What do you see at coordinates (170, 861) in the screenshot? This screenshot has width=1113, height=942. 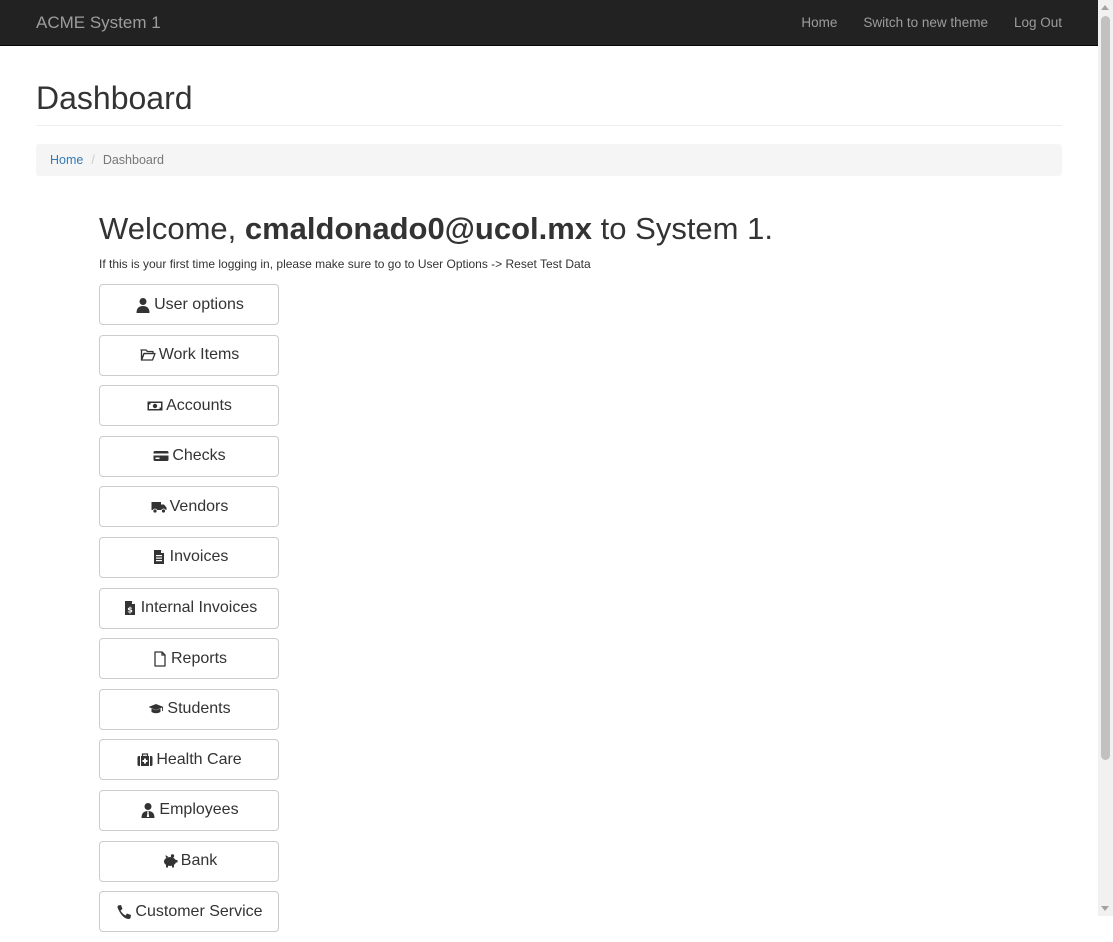 I see `piggy-bank-icon` at bounding box center [170, 861].